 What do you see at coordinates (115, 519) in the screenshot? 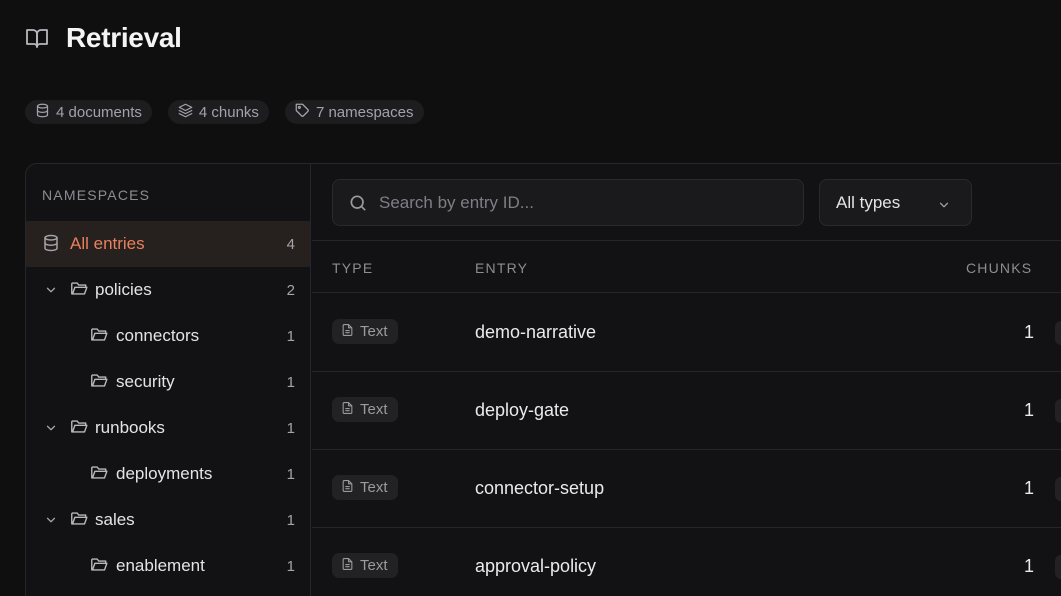
I see `sidebar-item-label: sales` at bounding box center [115, 519].